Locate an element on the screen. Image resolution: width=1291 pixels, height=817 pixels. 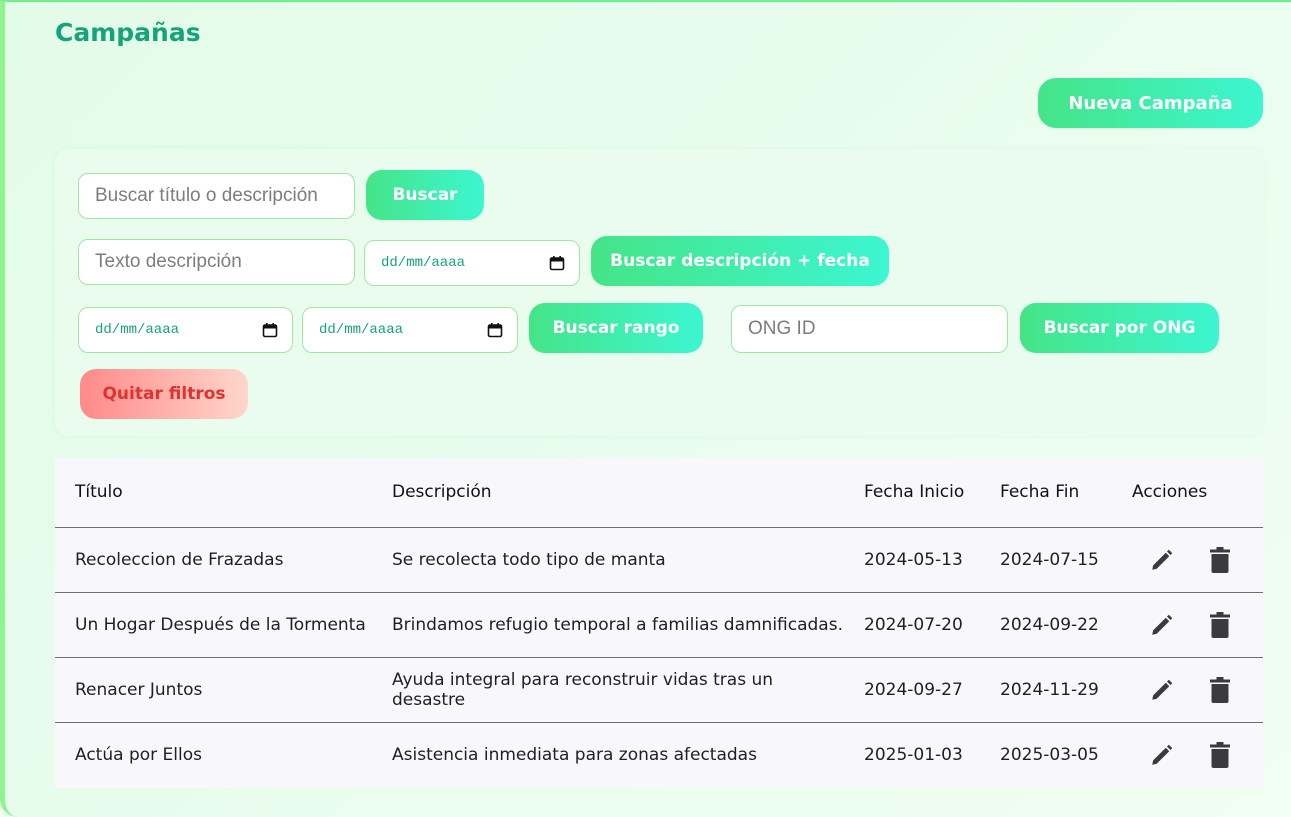
ong-id-placeholder: ONG ID is located at coordinates (782, 328).